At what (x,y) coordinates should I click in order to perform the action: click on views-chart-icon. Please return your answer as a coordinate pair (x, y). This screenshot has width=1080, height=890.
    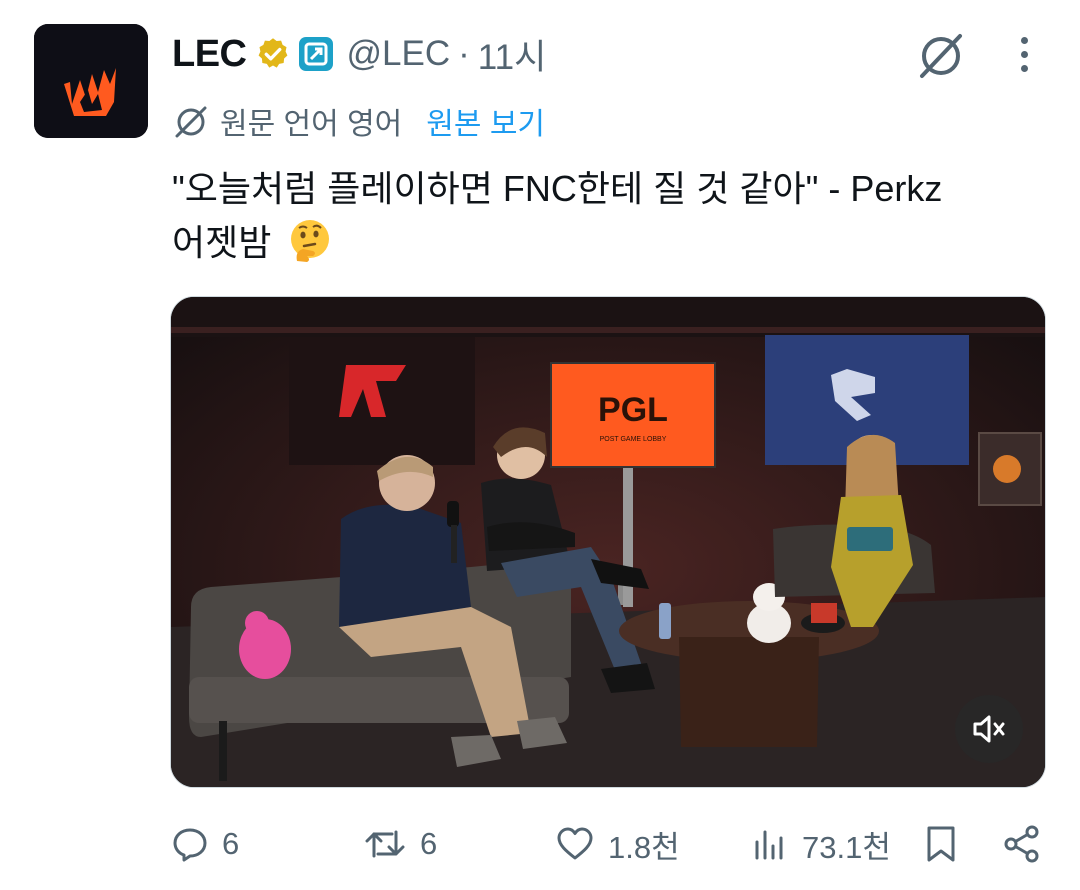
    Looking at the image, I should click on (769, 845).